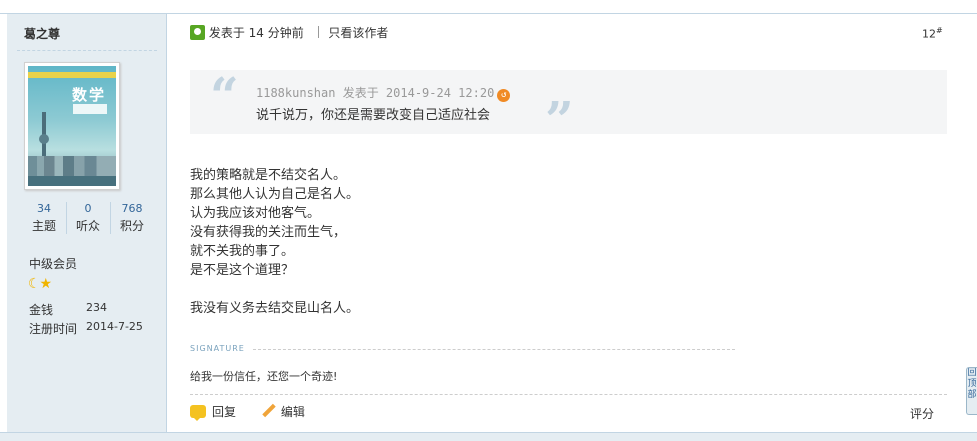  What do you see at coordinates (373, 115) in the screenshot?
I see `quote-text: 说千说万，你还是需要改变自己适应社会` at bounding box center [373, 115].